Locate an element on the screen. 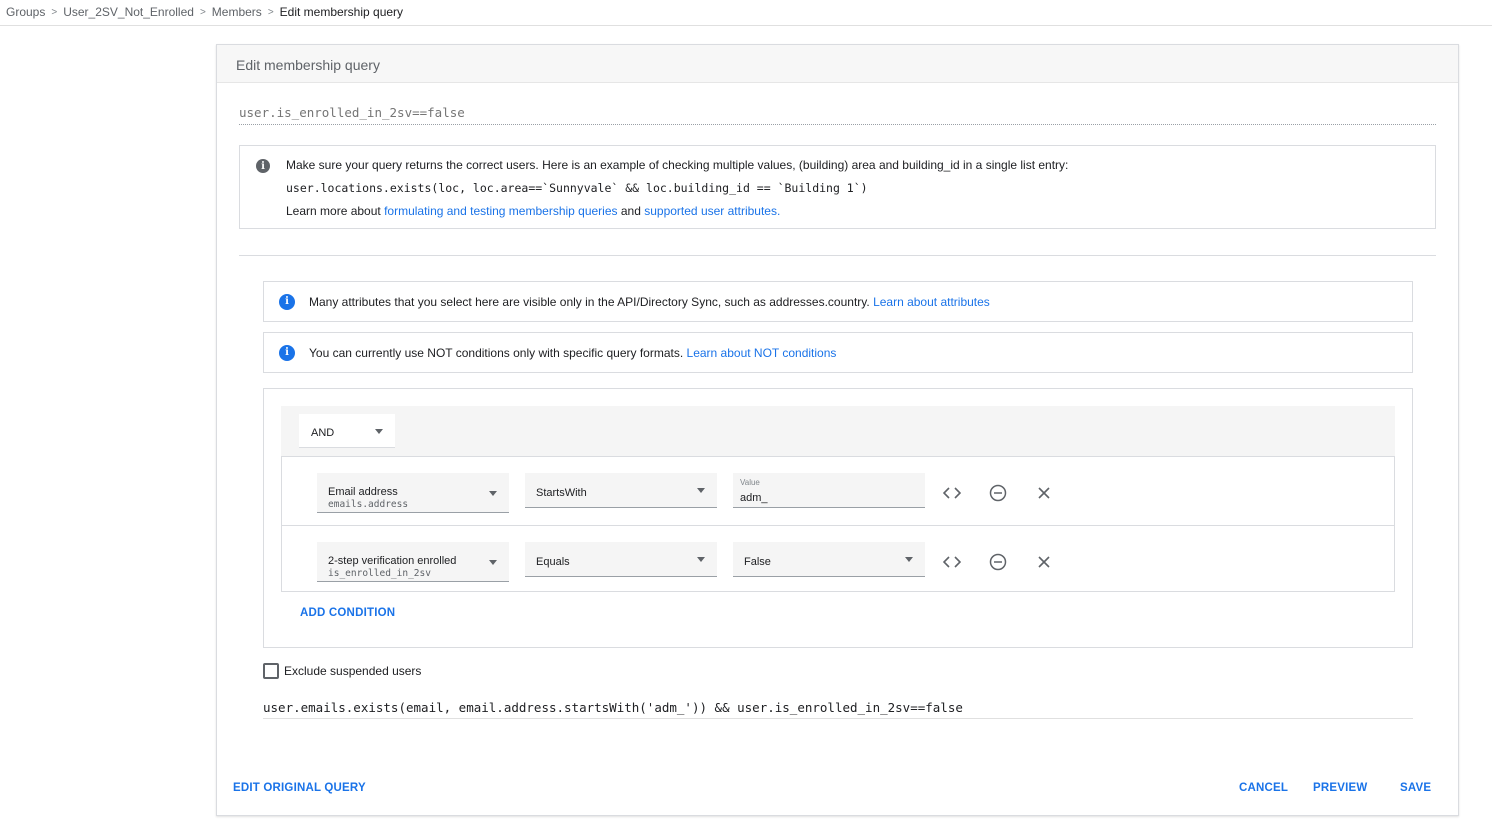 Image resolution: width=1492 pixels, height=829 pixels. exclude-suspended-label: Exclude suspended users is located at coordinates (353, 671).